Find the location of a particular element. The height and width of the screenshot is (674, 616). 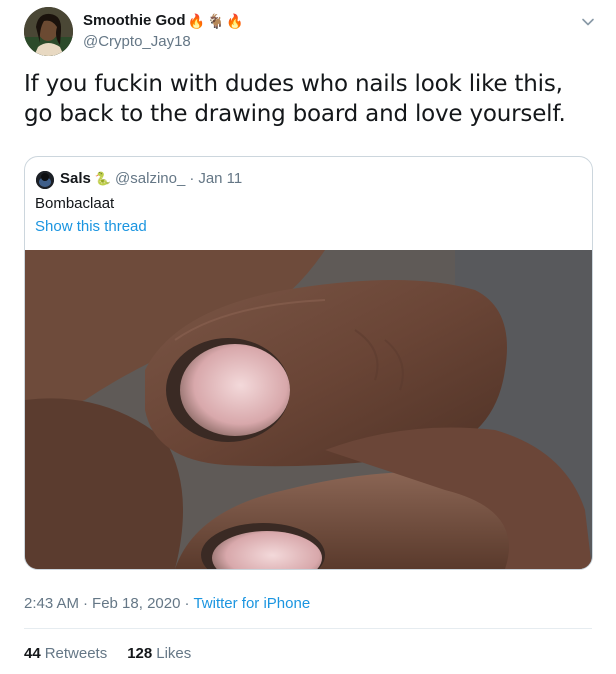

author-name-row: Smoothie God 🔥 🐐 🔥 is located at coordinates (163, 20).